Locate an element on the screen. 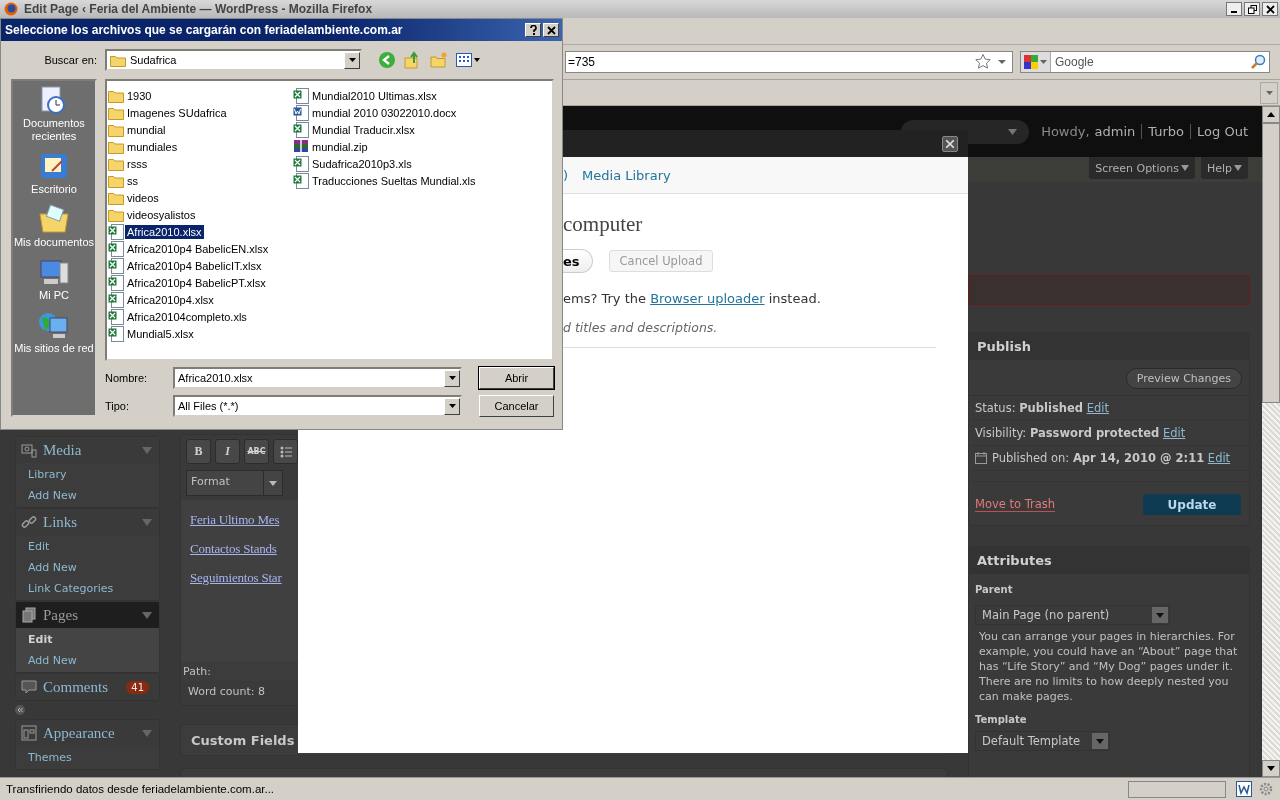 The image size is (1280, 800). help-button is located at coordinates (533, 30).